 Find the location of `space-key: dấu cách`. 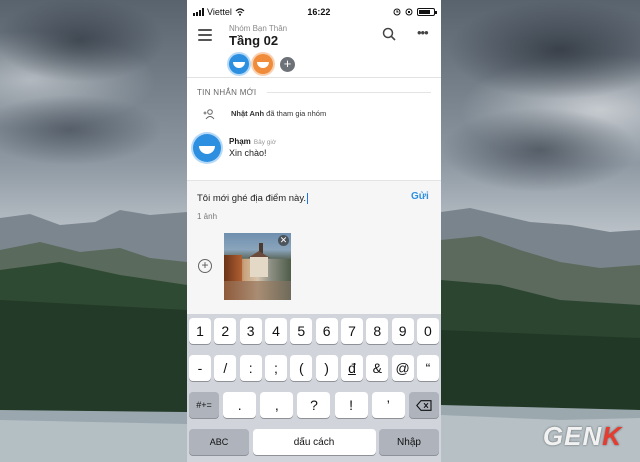

space-key: dấu cách is located at coordinates (314, 442).